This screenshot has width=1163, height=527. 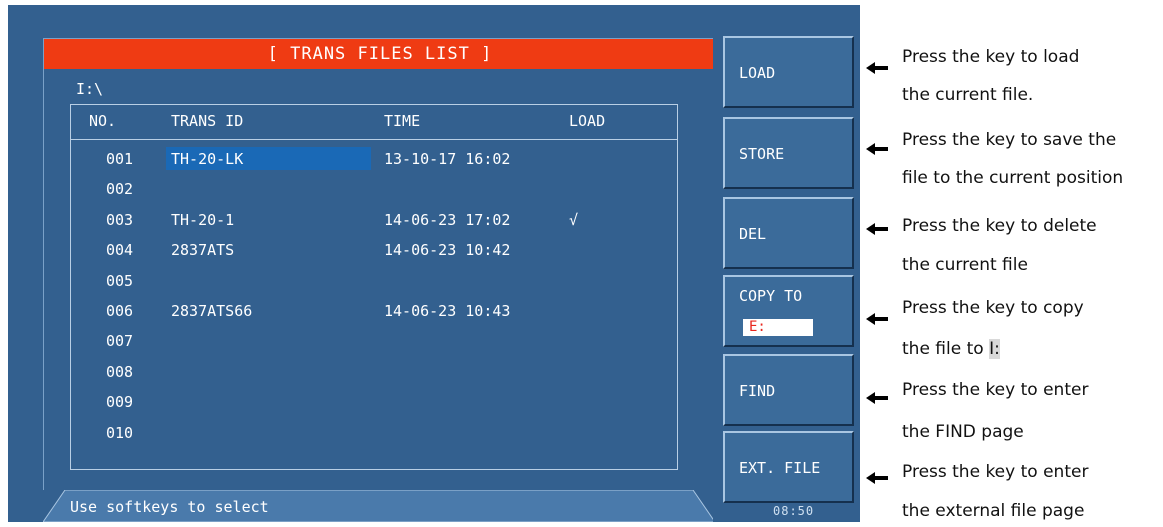 I want to click on store-note-line-2: file to the current position, so click(x=1013, y=178).